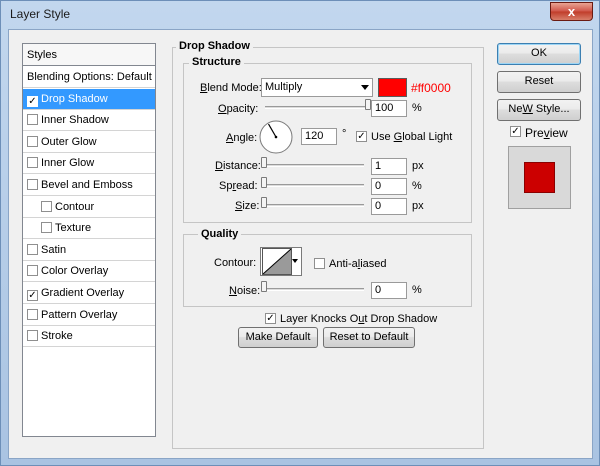 Image resolution: width=600 pixels, height=466 pixels. What do you see at coordinates (89, 250) in the screenshot?
I see `styles-list-item: Satin` at bounding box center [89, 250].